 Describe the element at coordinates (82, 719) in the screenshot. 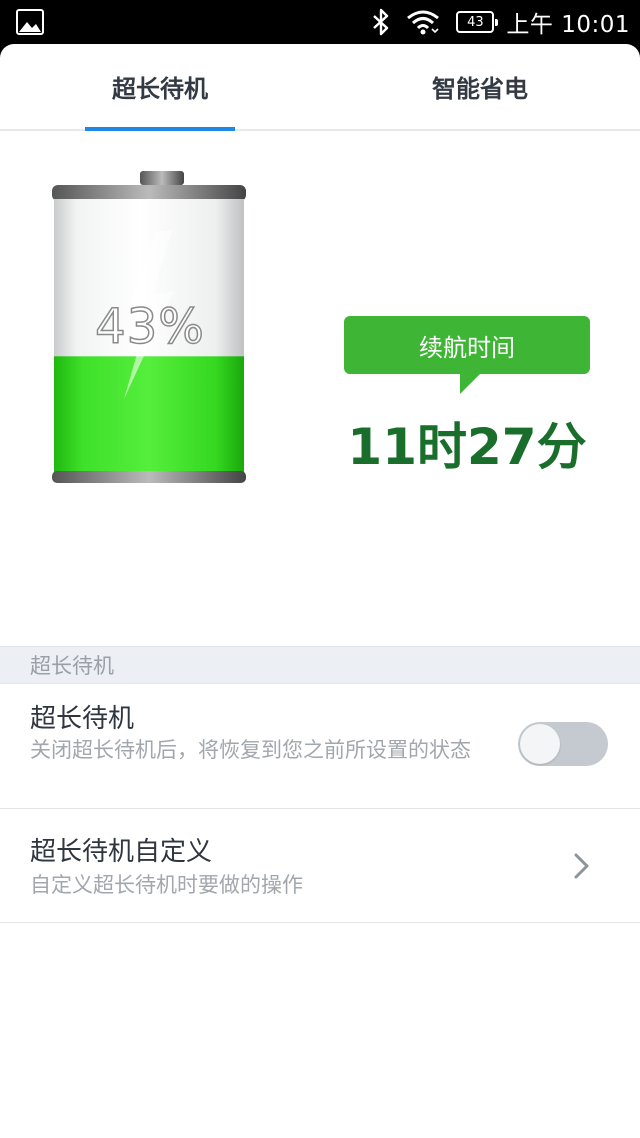

I see `setting-title: 超长待机` at that location.